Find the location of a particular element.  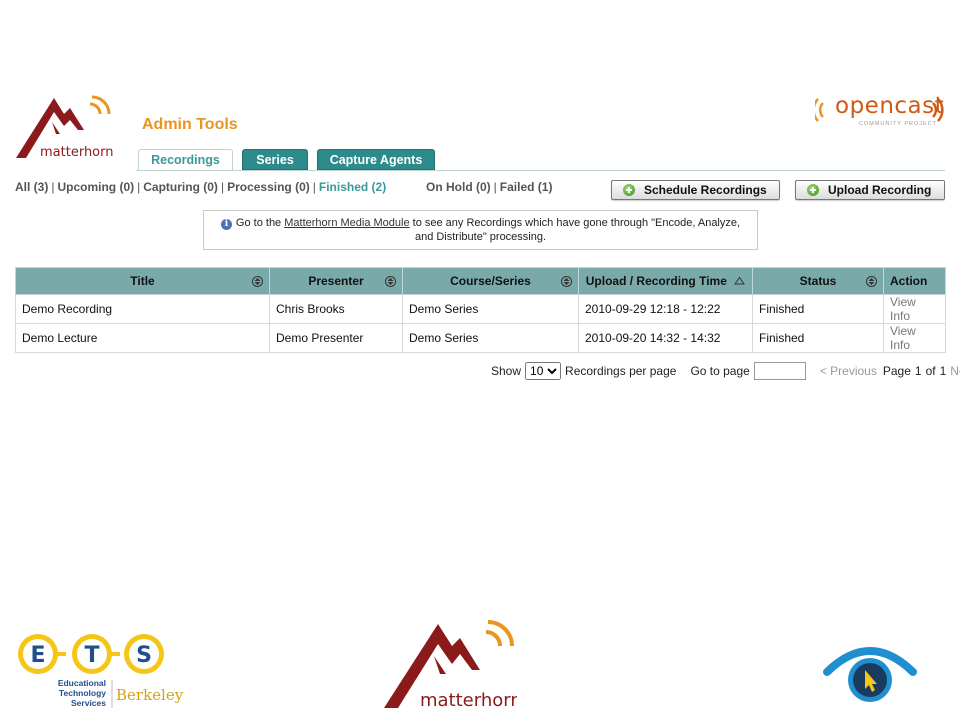

tab-underline is located at coordinates (540, 170).